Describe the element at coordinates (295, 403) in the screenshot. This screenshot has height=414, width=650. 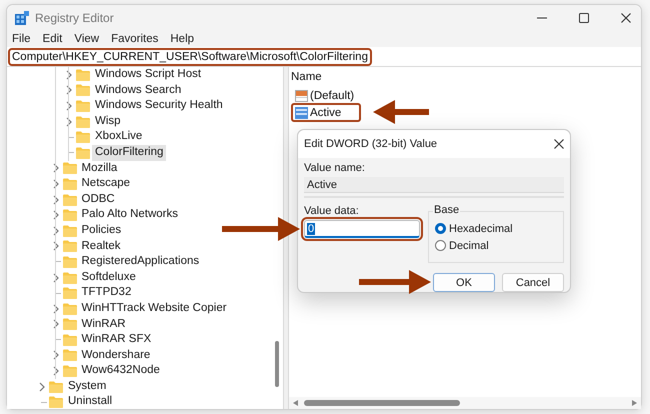
I see `scroll-left-icon` at that location.